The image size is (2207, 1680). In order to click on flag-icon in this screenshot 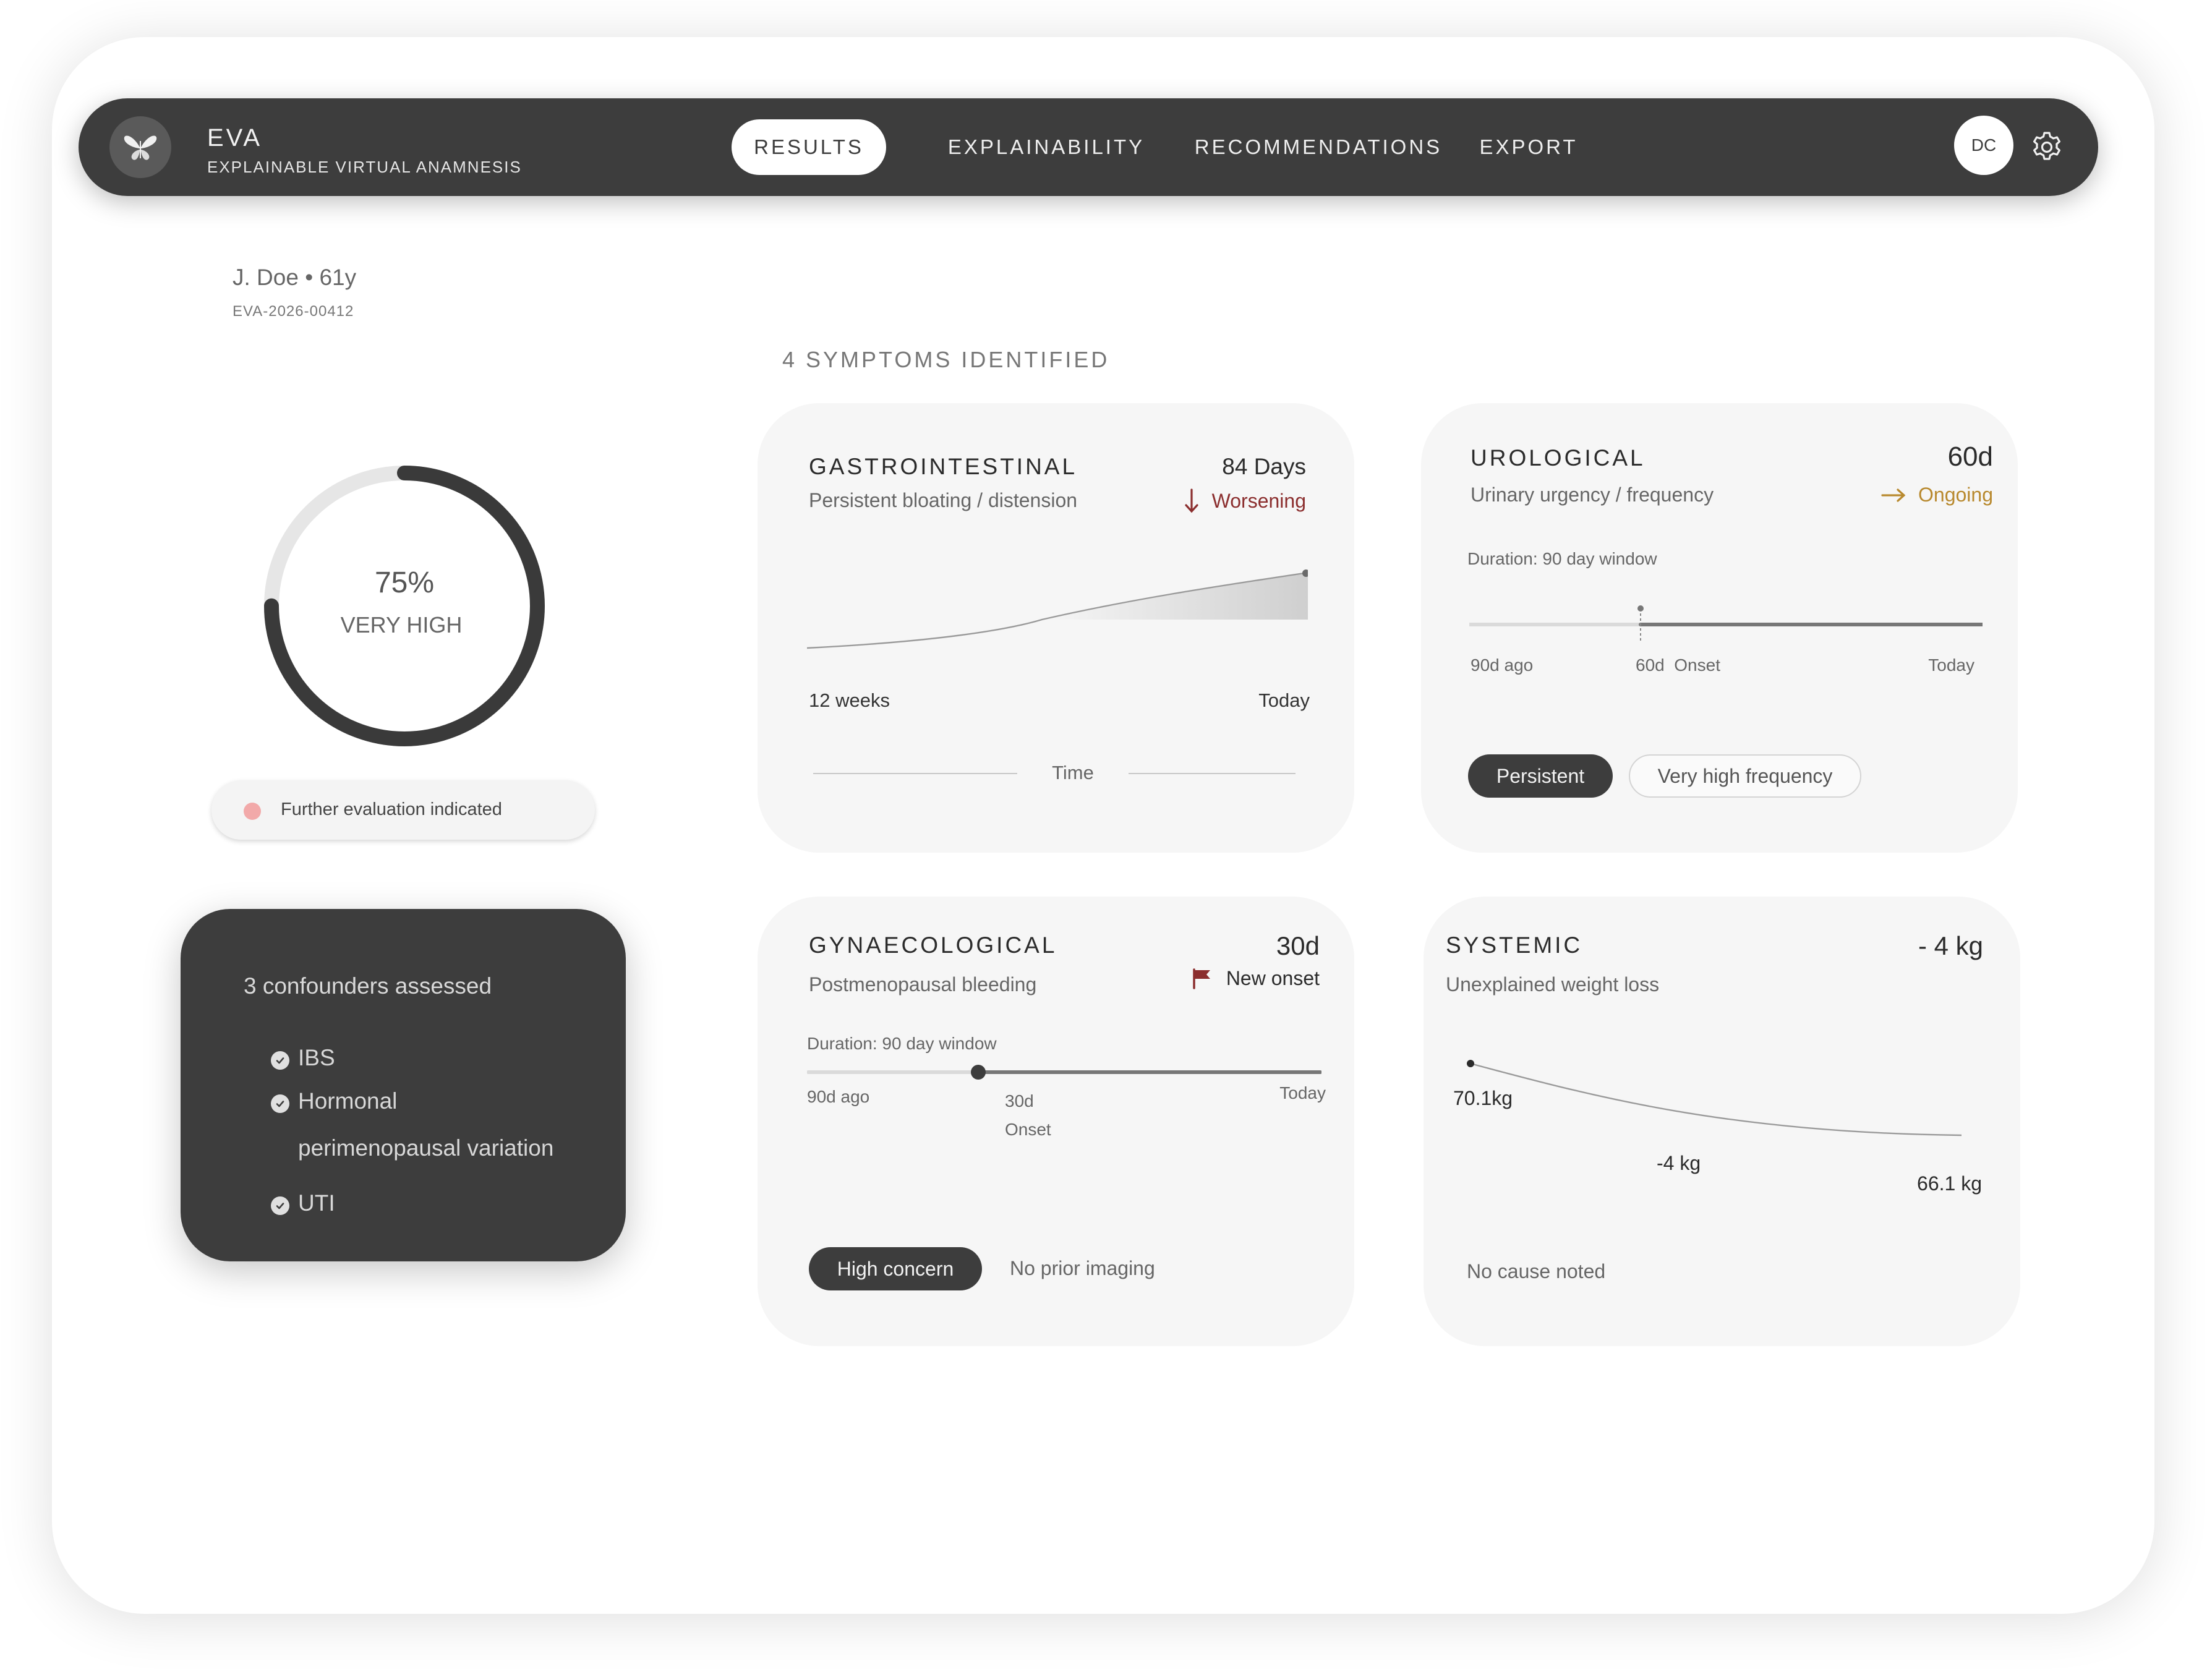, I will do `click(1201, 978)`.